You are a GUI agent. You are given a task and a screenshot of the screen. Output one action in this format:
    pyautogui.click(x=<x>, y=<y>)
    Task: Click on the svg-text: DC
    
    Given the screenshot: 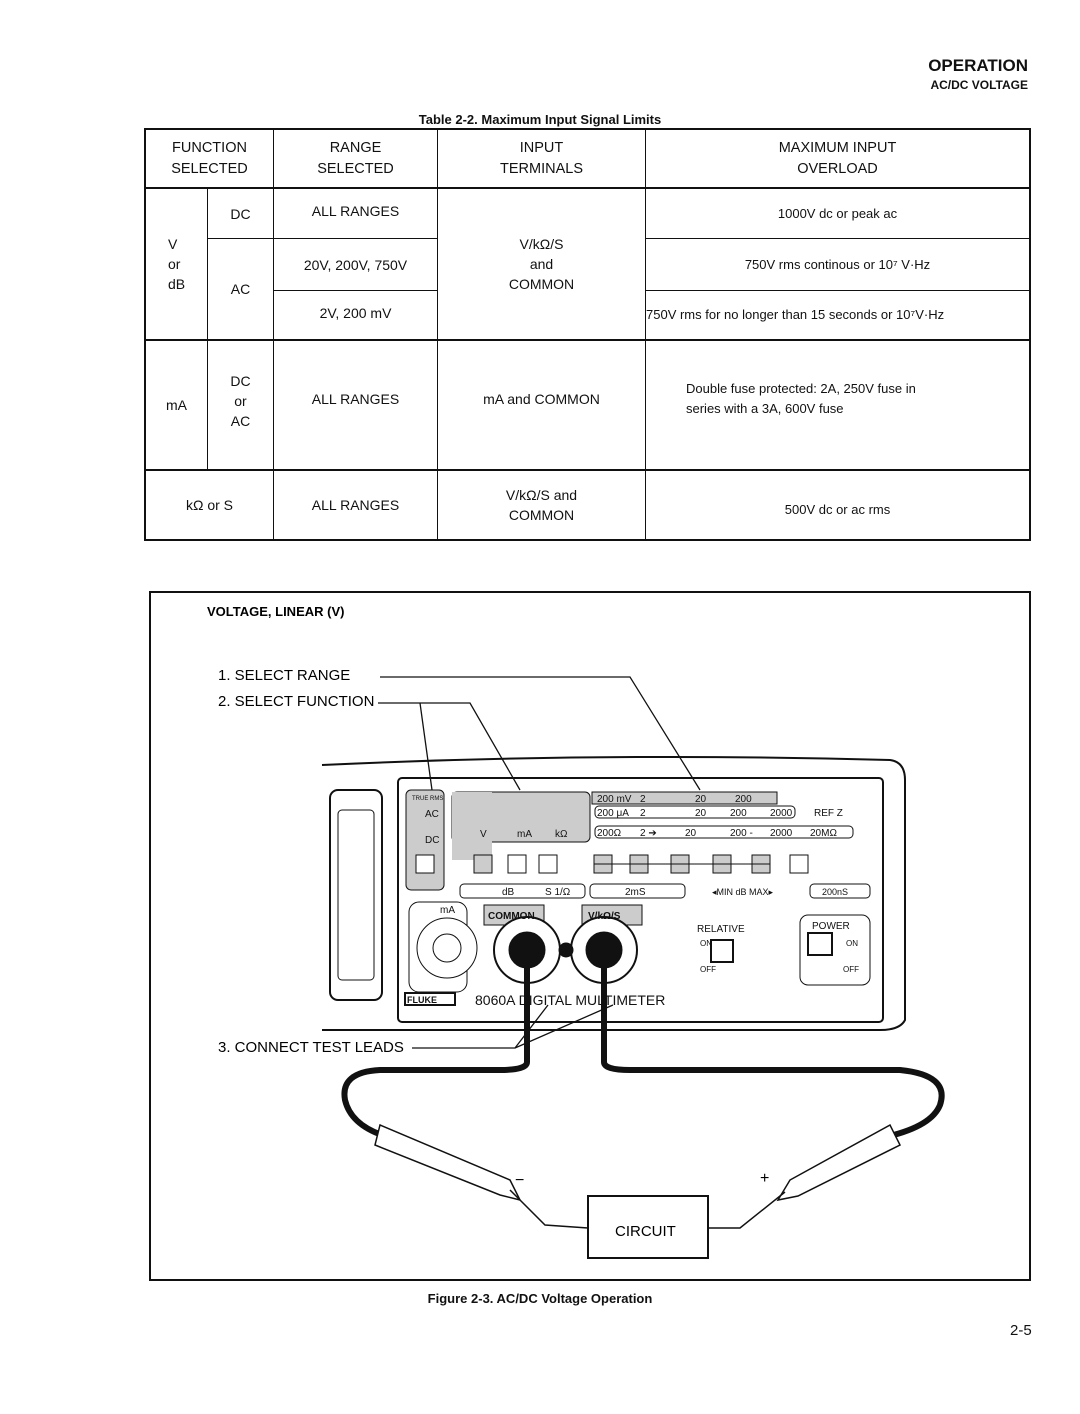 What is the action you would take?
    pyautogui.click(x=432, y=840)
    